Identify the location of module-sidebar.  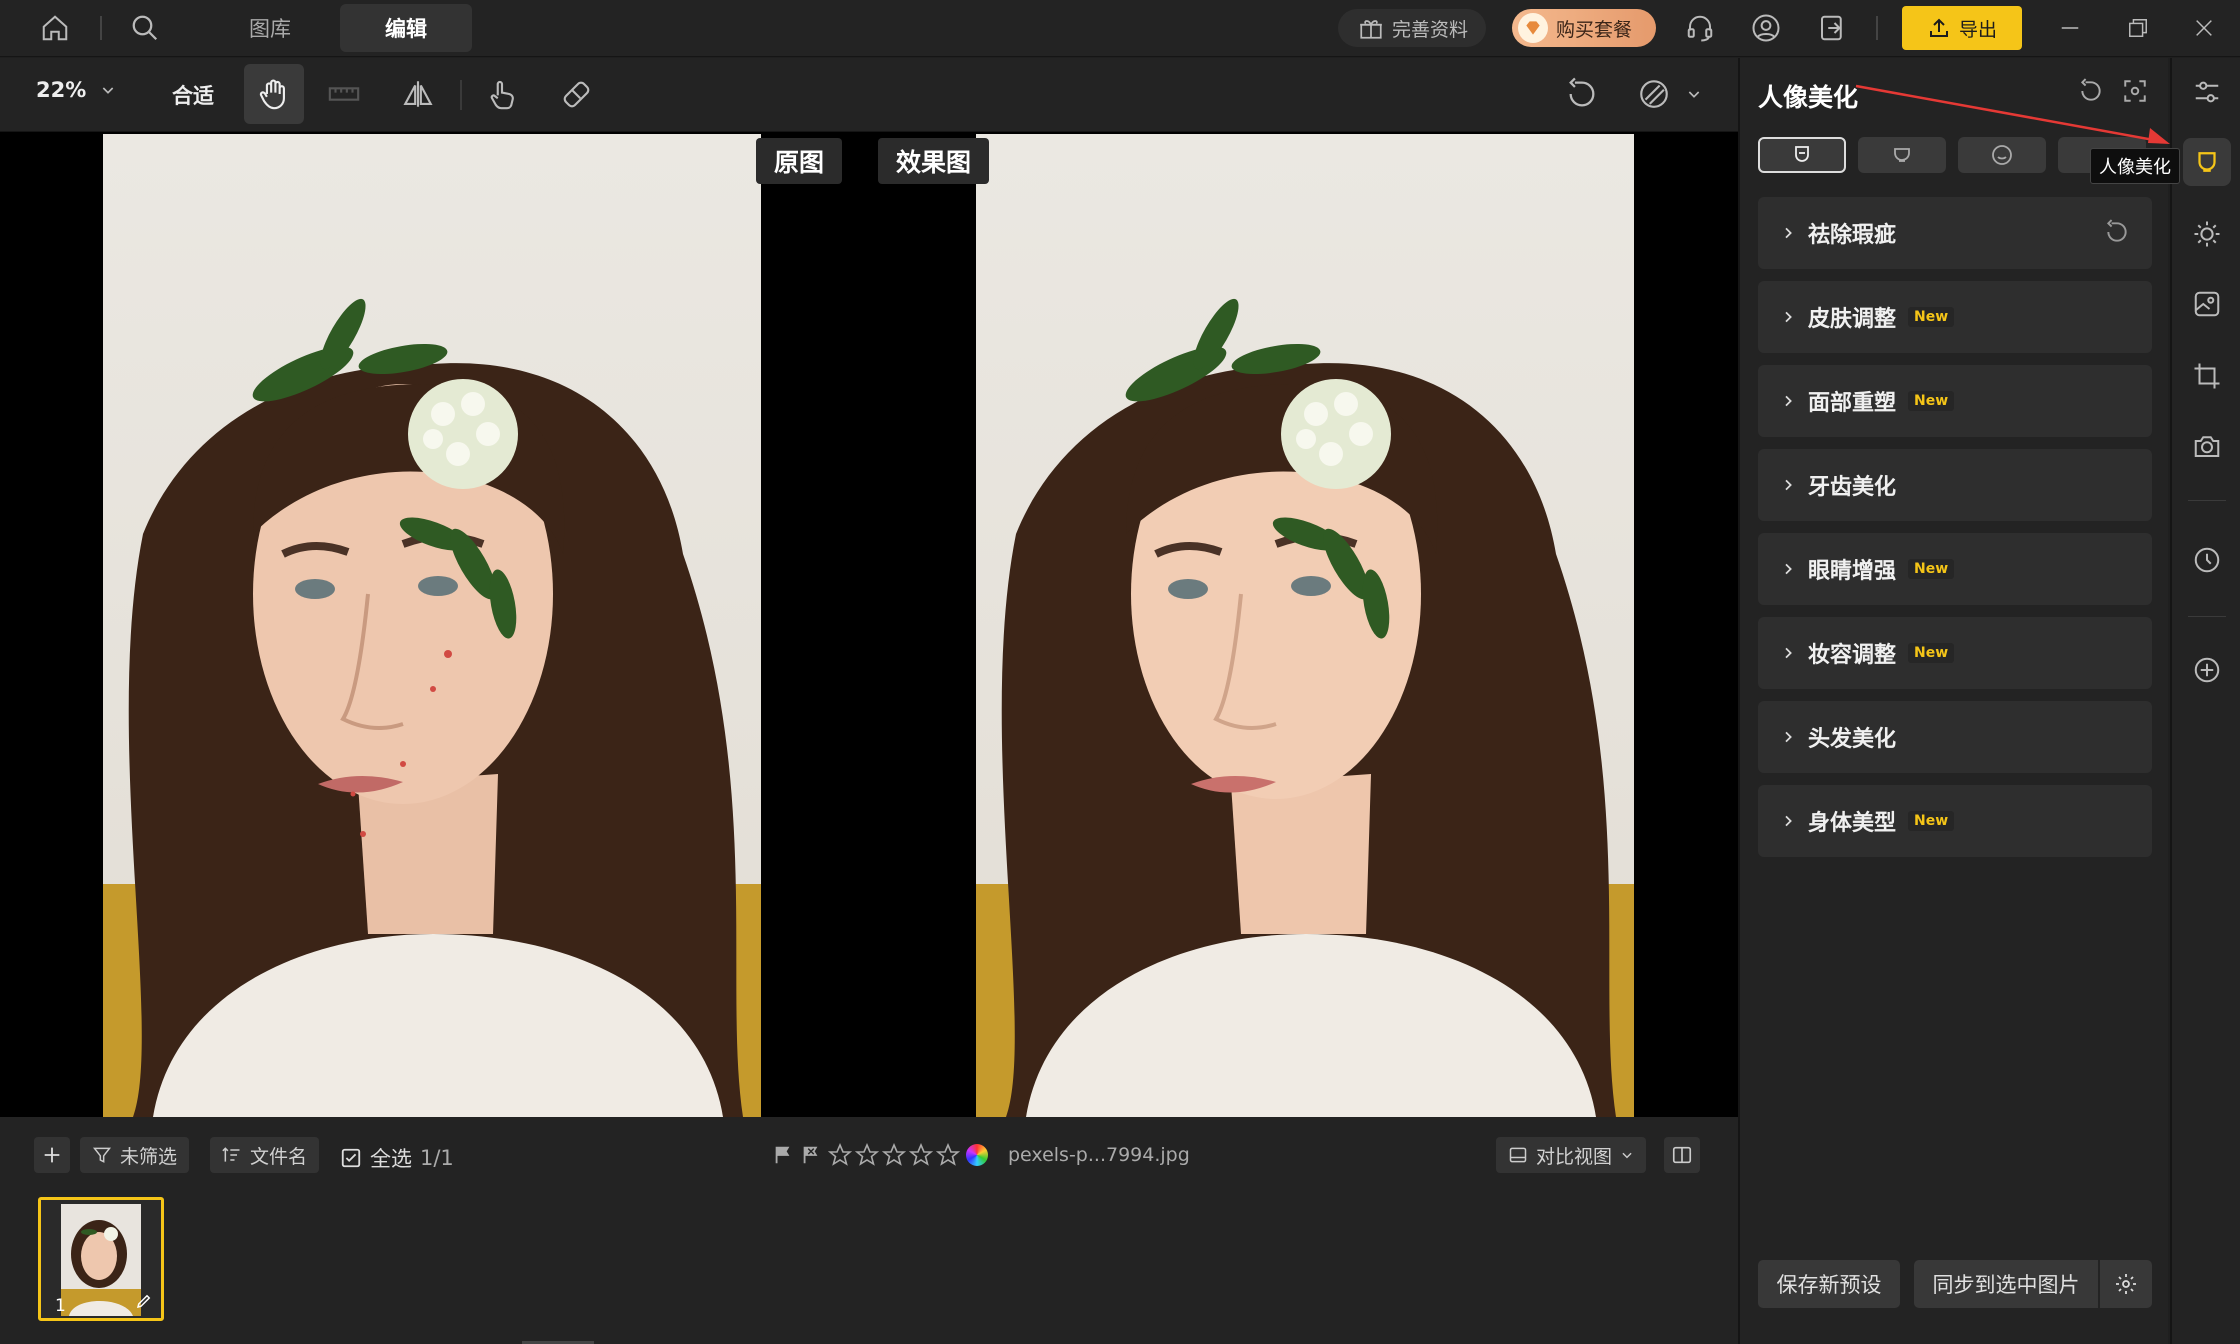
(2205, 701).